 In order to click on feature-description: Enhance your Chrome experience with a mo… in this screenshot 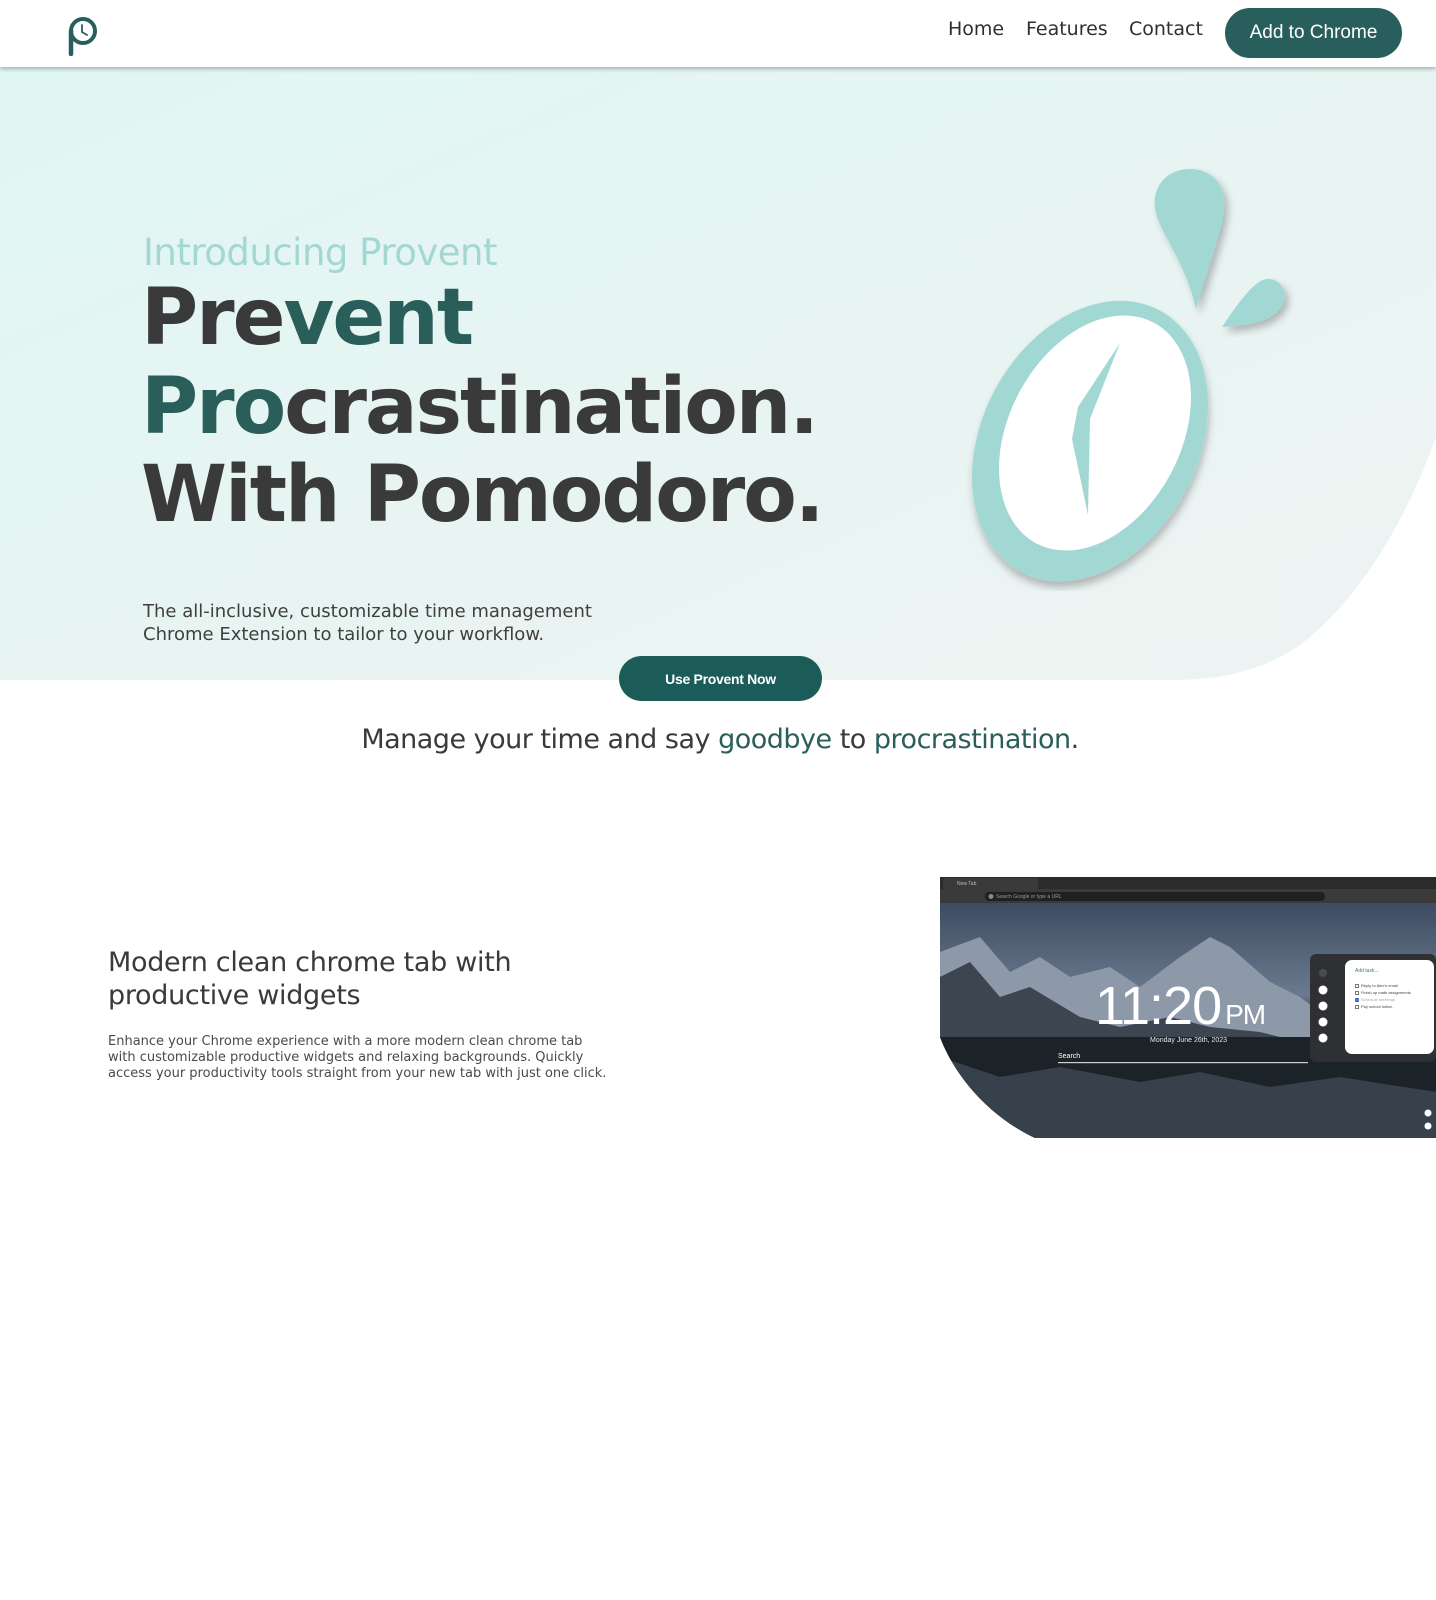, I will do `click(357, 1057)`.